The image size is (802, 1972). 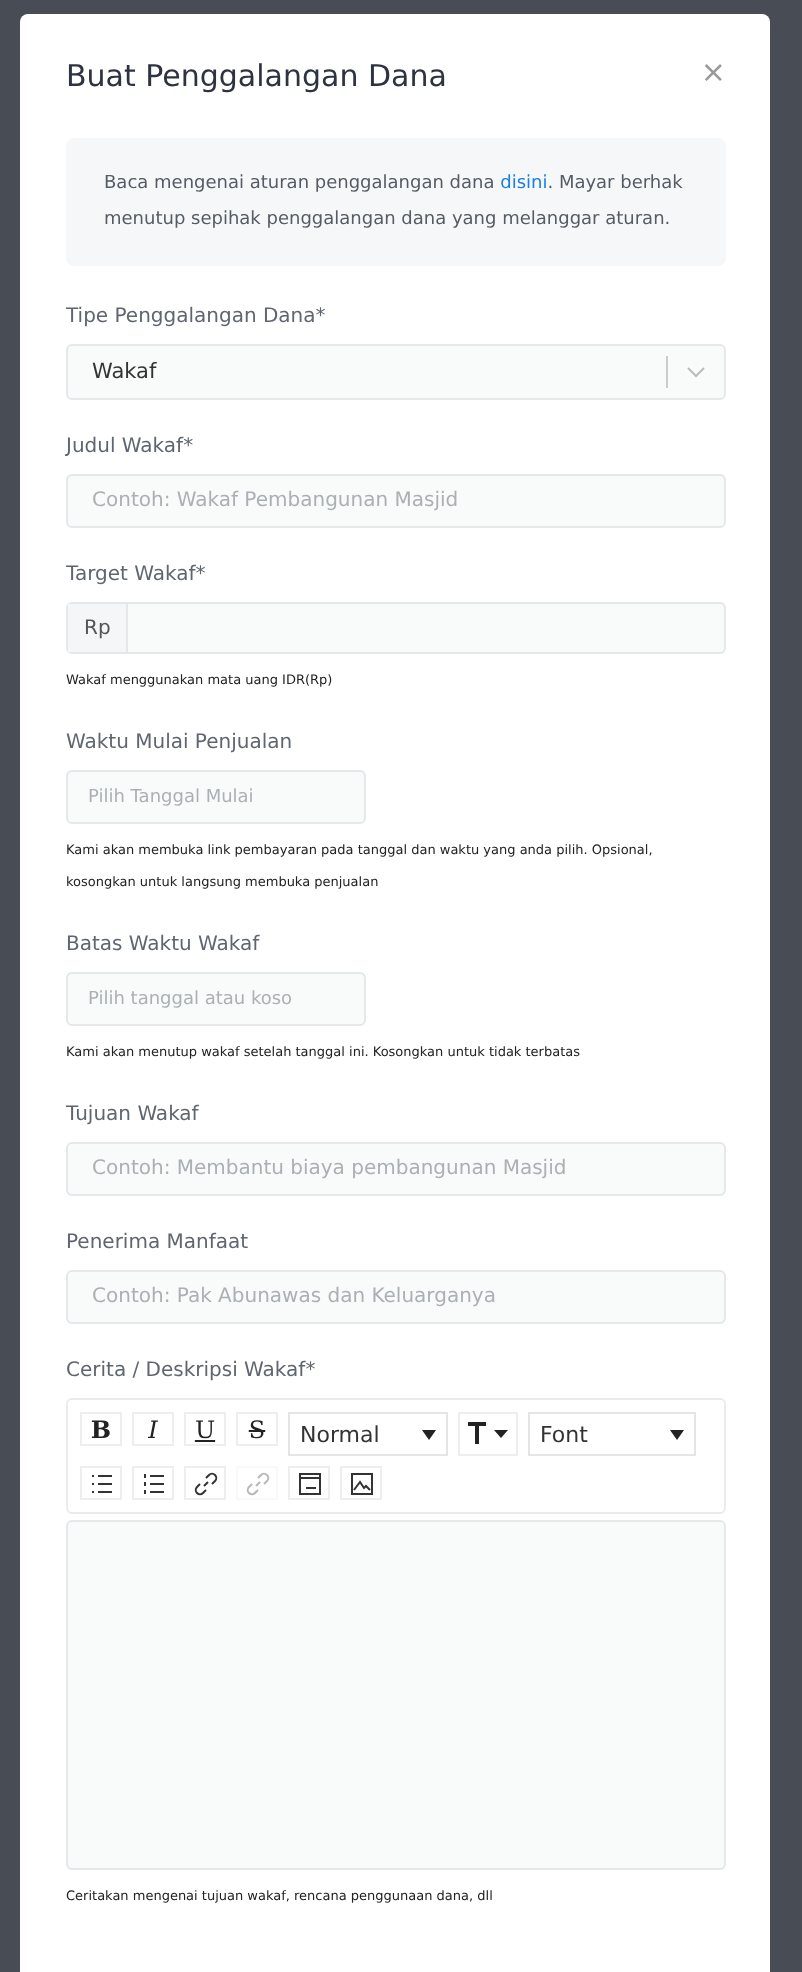 I want to click on field-label: Judul Wakaf*, so click(x=131, y=447).